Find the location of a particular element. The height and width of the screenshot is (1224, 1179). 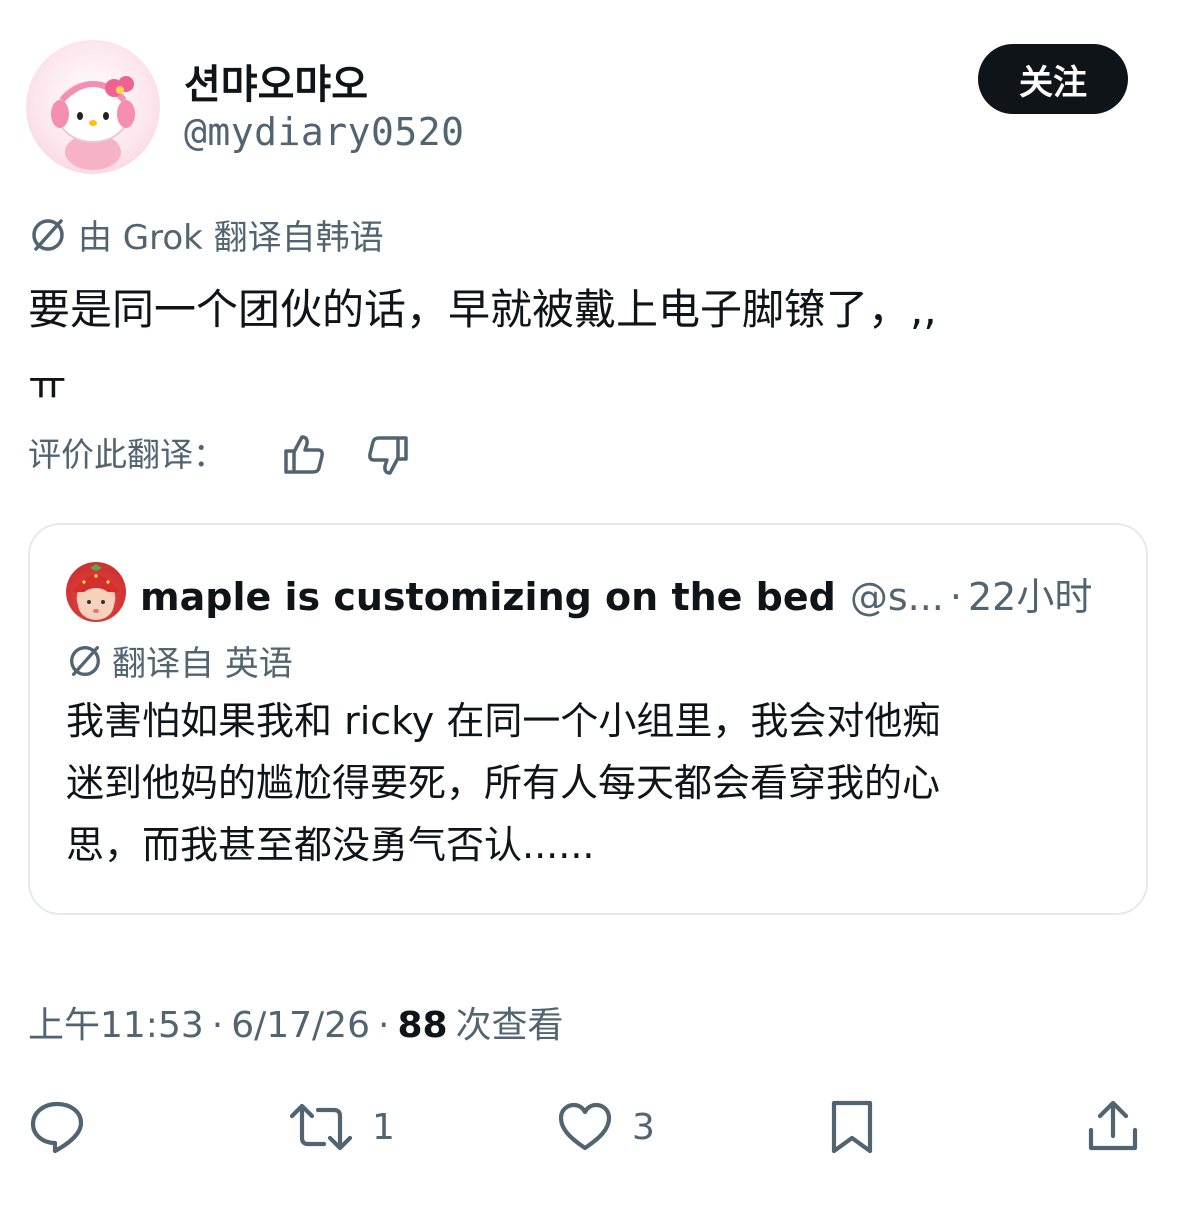

quoted-avatar is located at coordinates (96, 592).